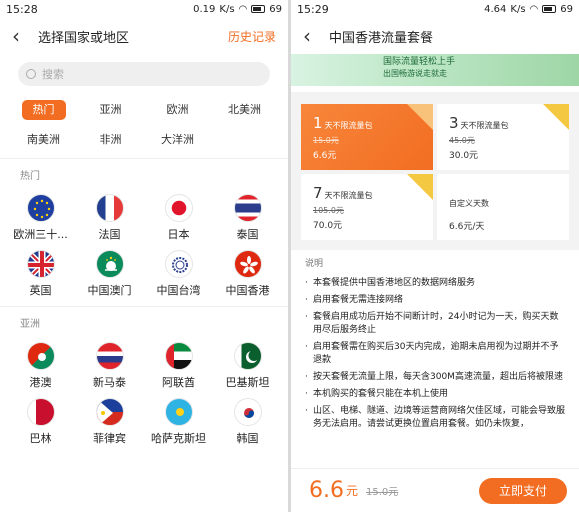 The image size is (579, 512). What do you see at coordinates (382, 492) in the screenshot?
I see `original-price: 15.0元` at bounding box center [382, 492].